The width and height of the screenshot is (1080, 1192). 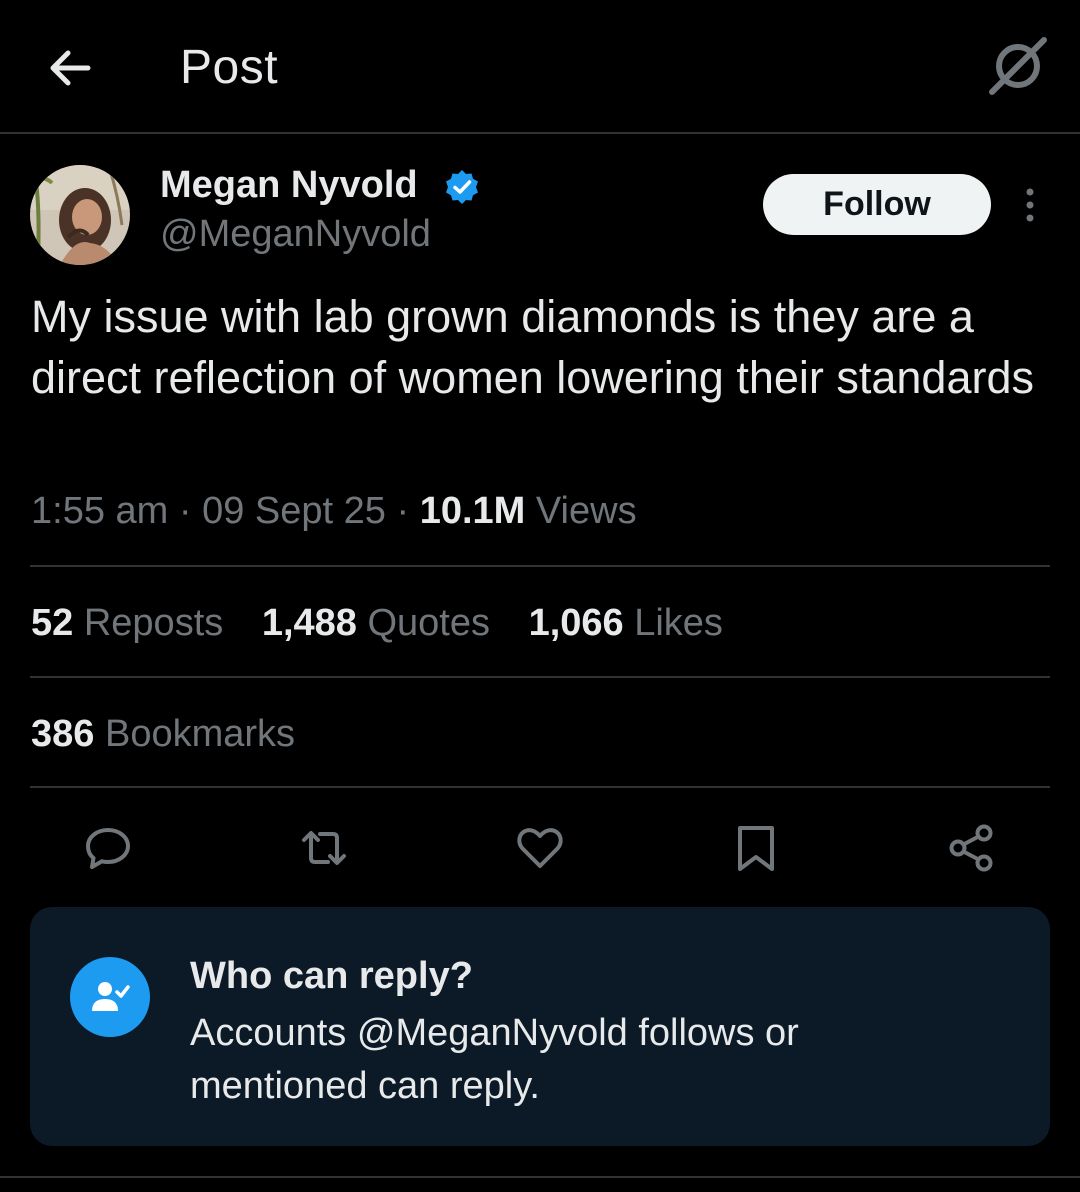 I want to click on views-count: 10.1M, so click(x=472, y=511).